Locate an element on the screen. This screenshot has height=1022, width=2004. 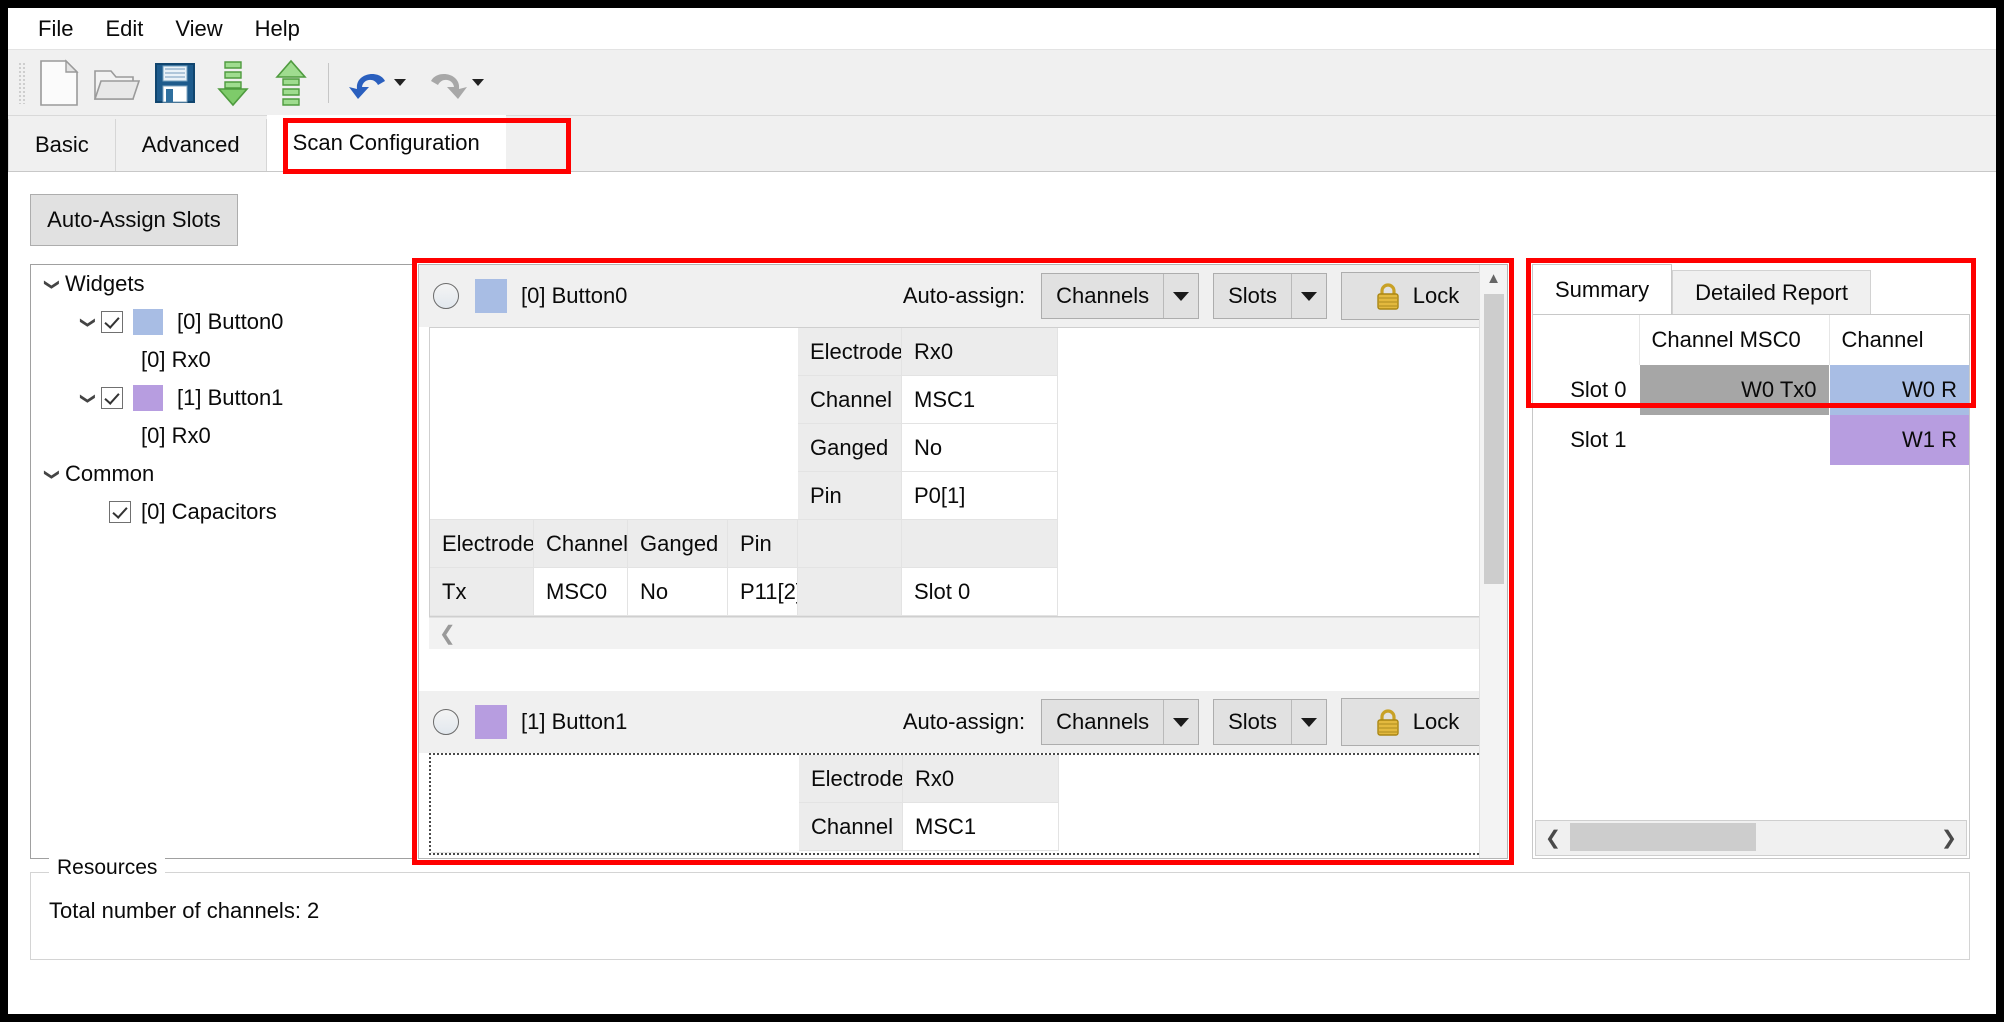
export-button is located at coordinates (291, 83).